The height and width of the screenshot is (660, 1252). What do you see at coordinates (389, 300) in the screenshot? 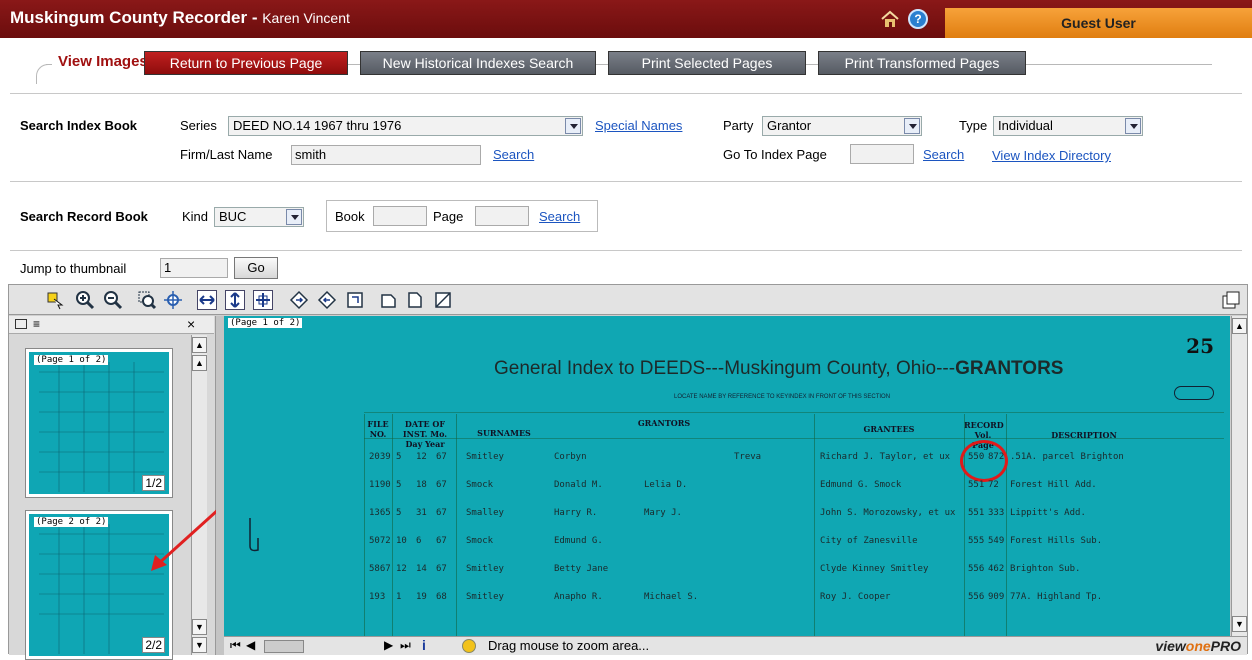
I see `page-copy-icon` at bounding box center [389, 300].